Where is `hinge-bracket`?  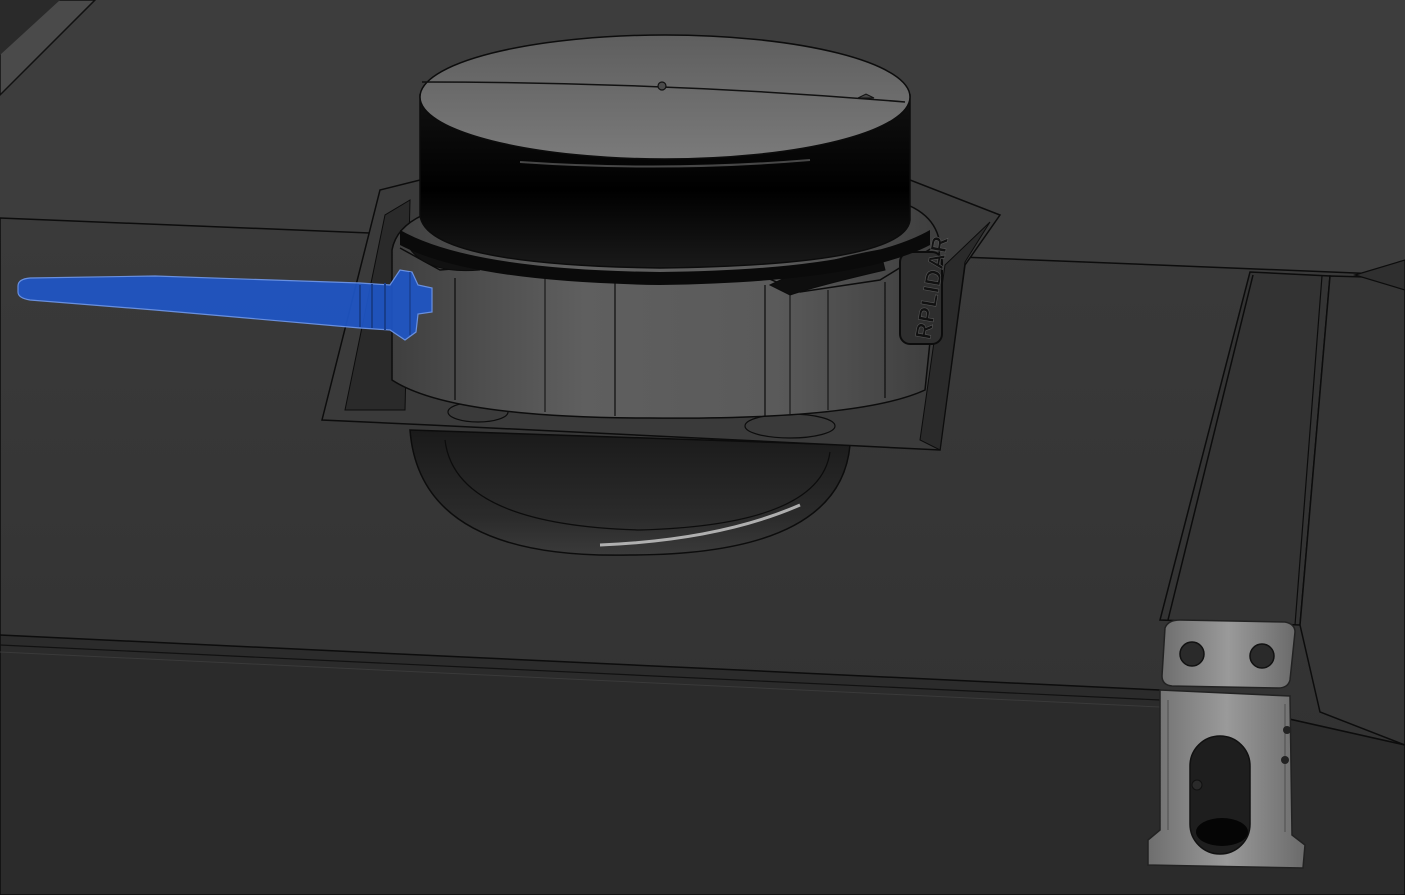 hinge-bracket is located at coordinates (1226, 744).